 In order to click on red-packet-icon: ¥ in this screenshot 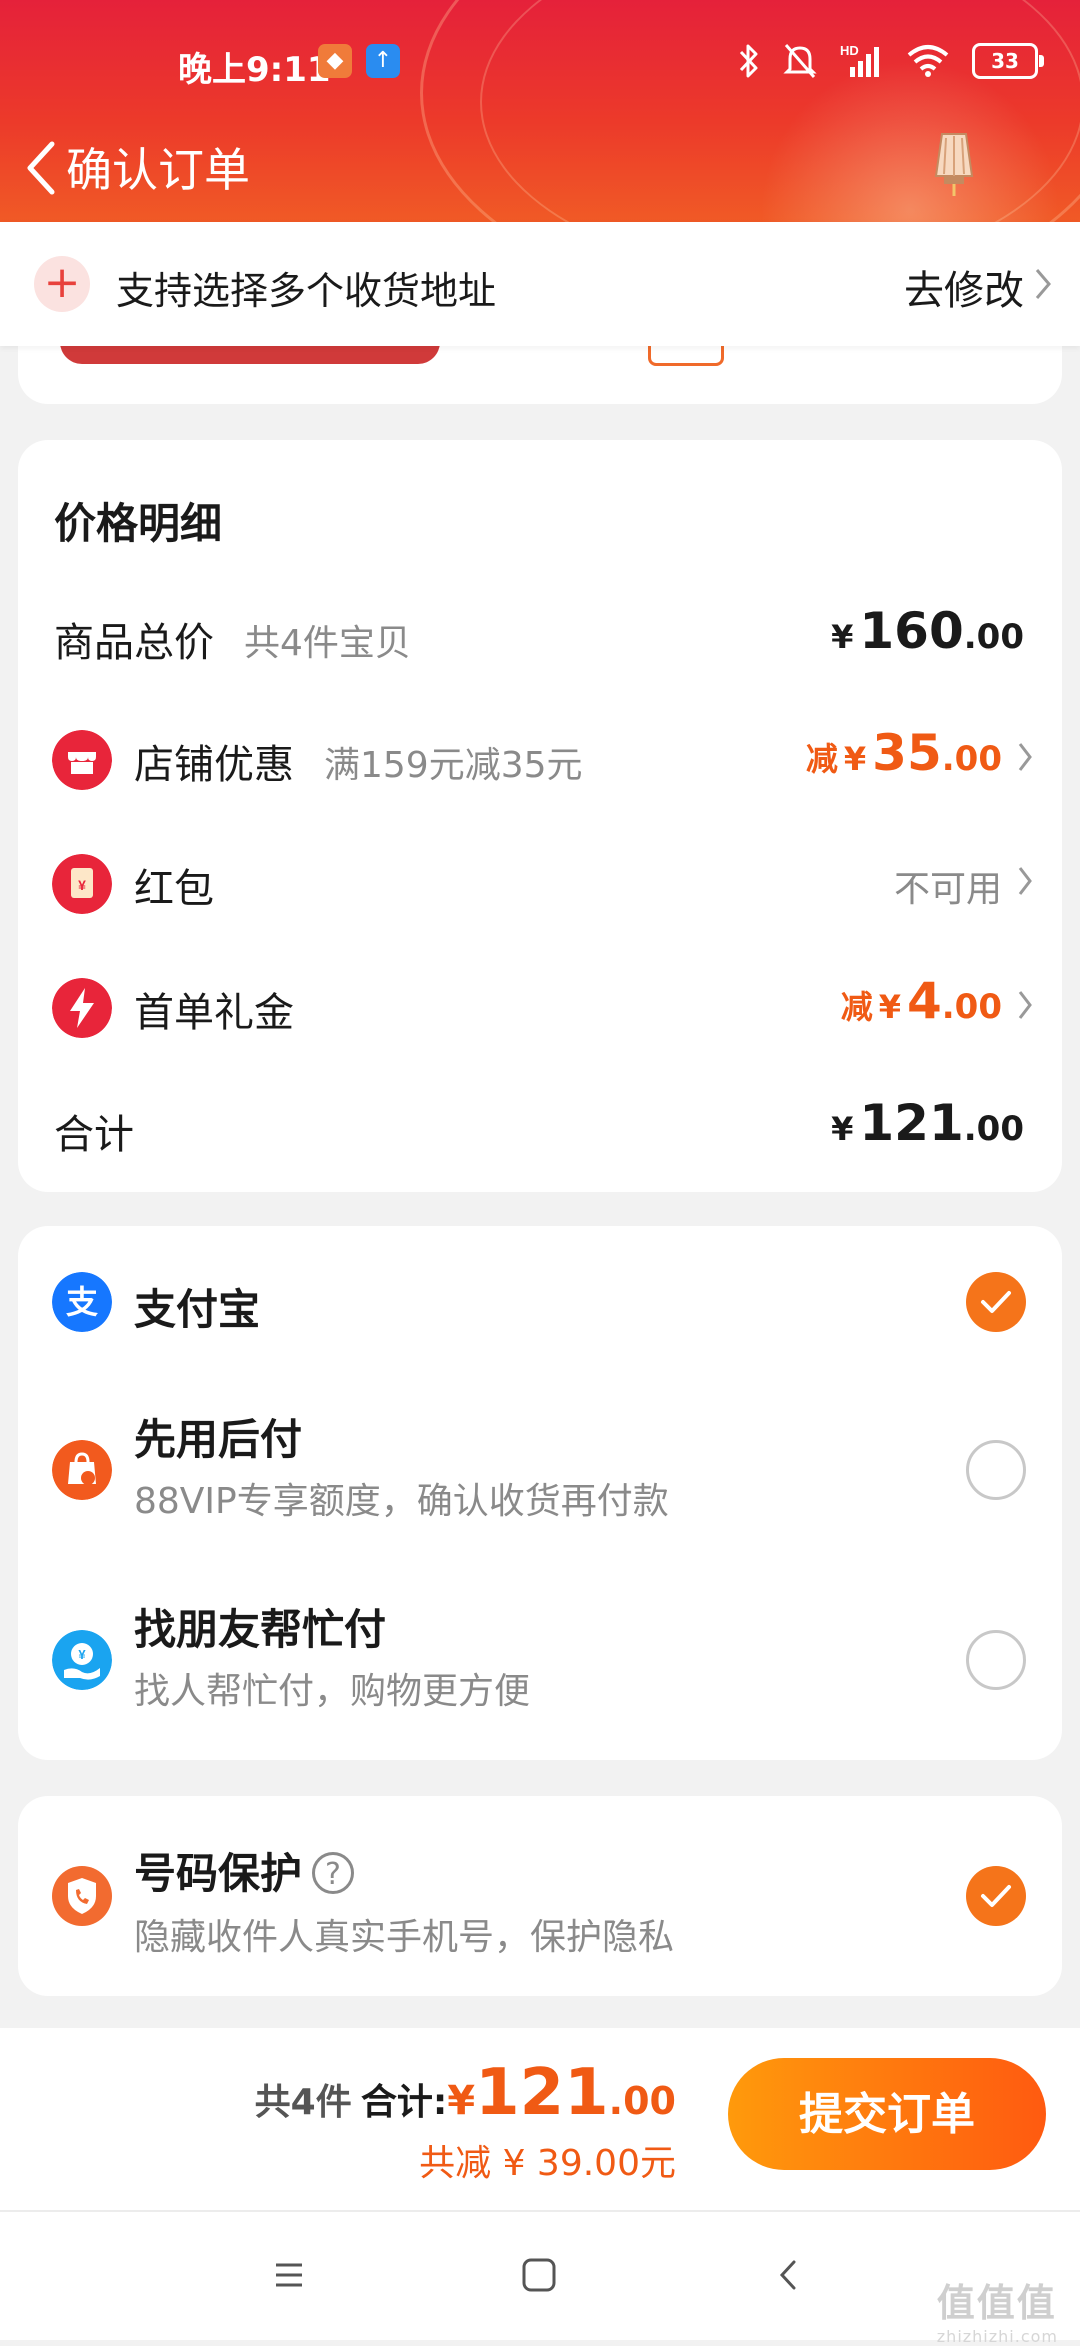, I will do `click(82, 884)`.